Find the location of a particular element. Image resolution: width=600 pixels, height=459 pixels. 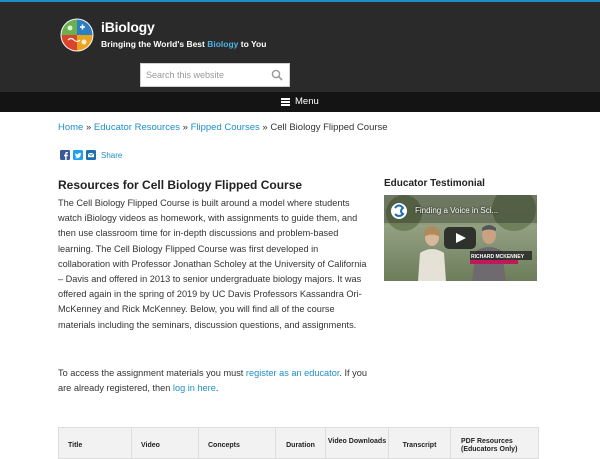

column-header-video-downloads: Video Downloads is located at coordinates (357, 443).